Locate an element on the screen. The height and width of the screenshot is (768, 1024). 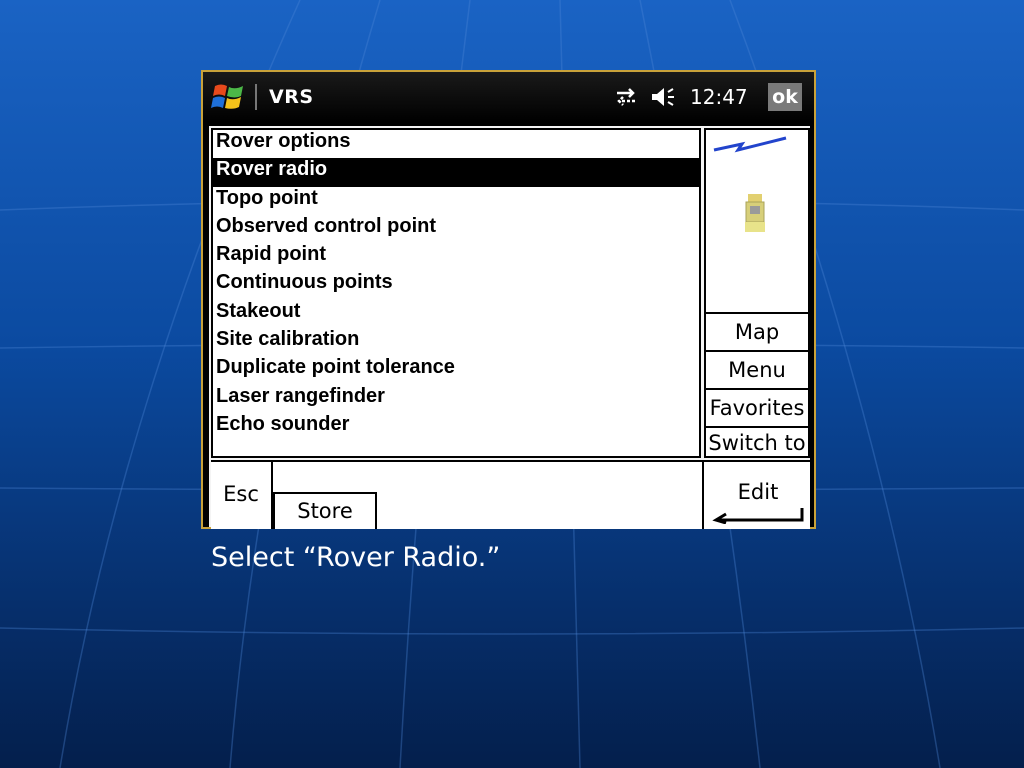
menu-button: Menu is located at coordinates (757, 371).